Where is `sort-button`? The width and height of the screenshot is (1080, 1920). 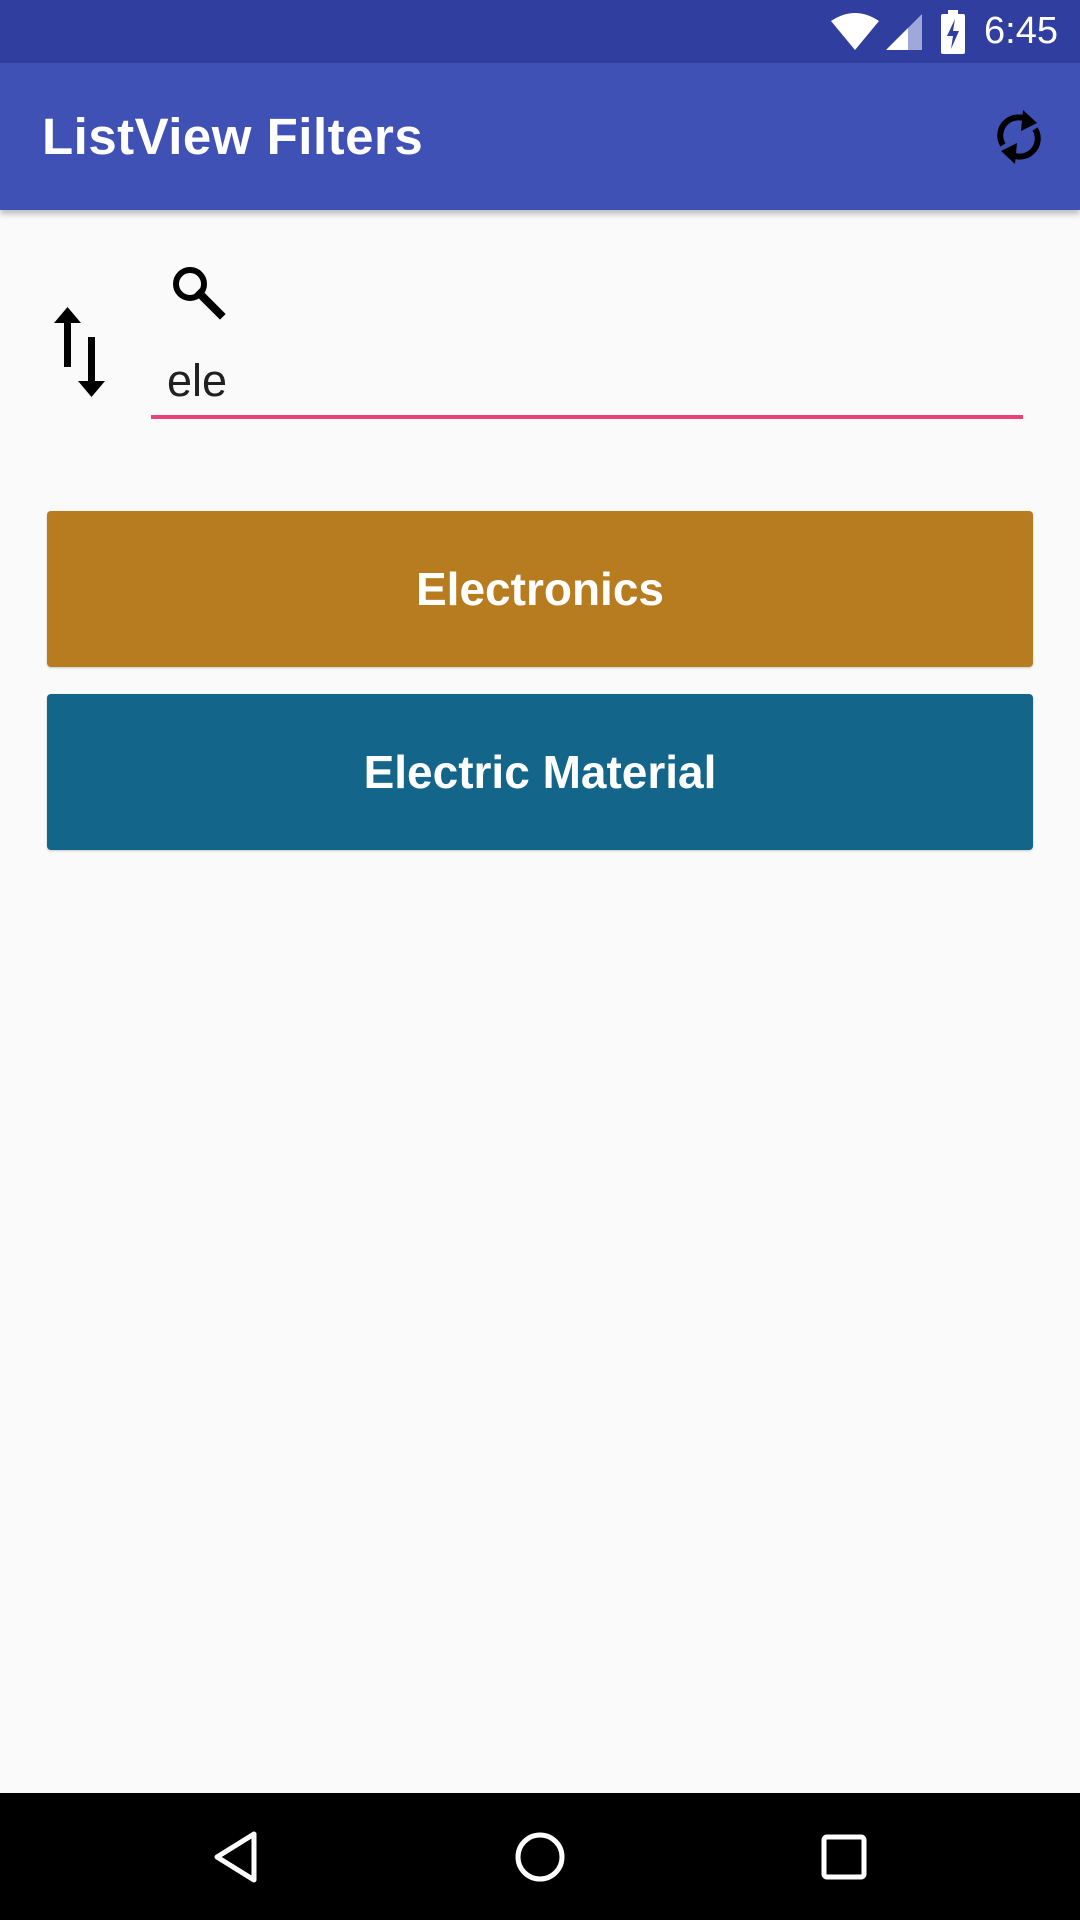 sort-button is located at coordinates (80, 352).